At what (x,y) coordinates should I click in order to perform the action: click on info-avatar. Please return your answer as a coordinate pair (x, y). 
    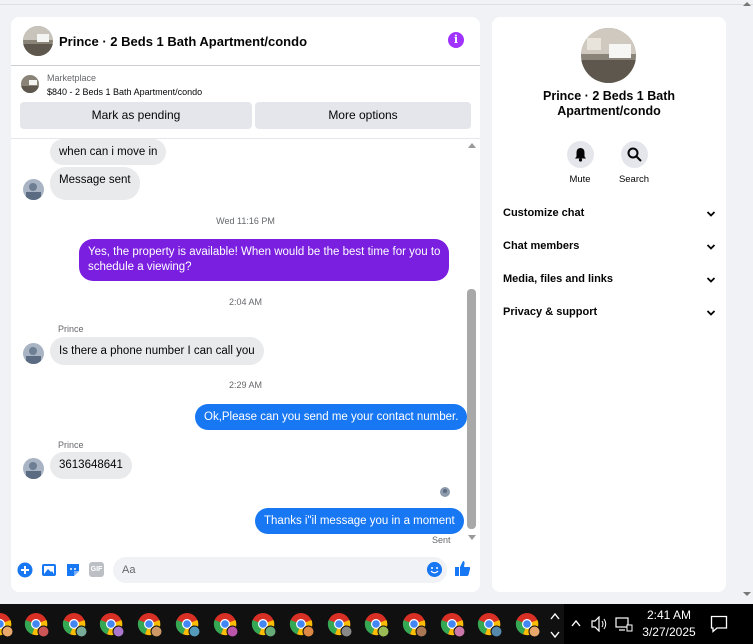
    Looking at the image, I should click on (608, 55).